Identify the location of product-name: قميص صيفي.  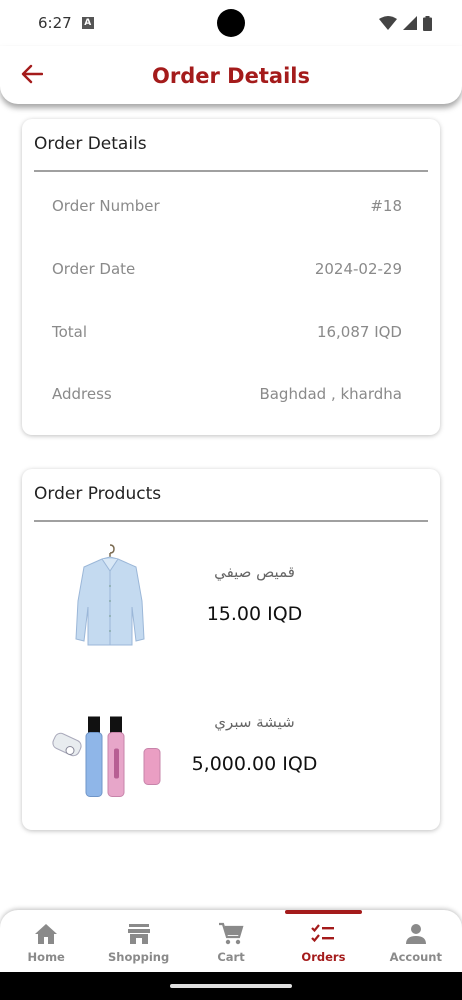
(254, 572).